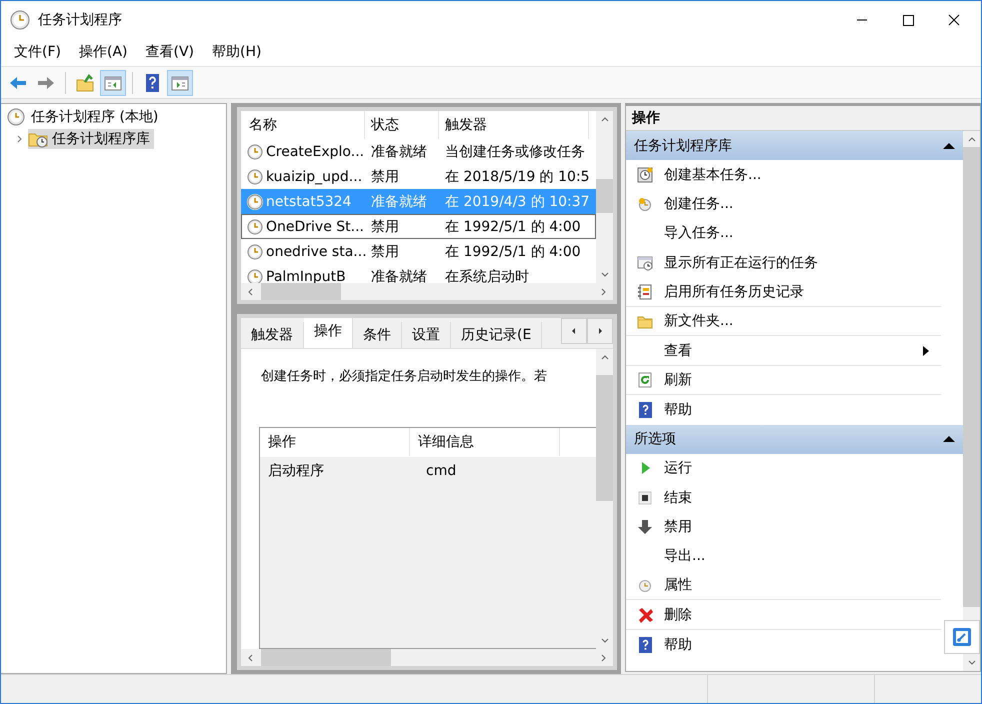 This screenshot has width=982, height=704. What do you see at coordinates (783, 381) in the screenshot?
I see `action-item: 刷新` at bounding box center [783, 381].